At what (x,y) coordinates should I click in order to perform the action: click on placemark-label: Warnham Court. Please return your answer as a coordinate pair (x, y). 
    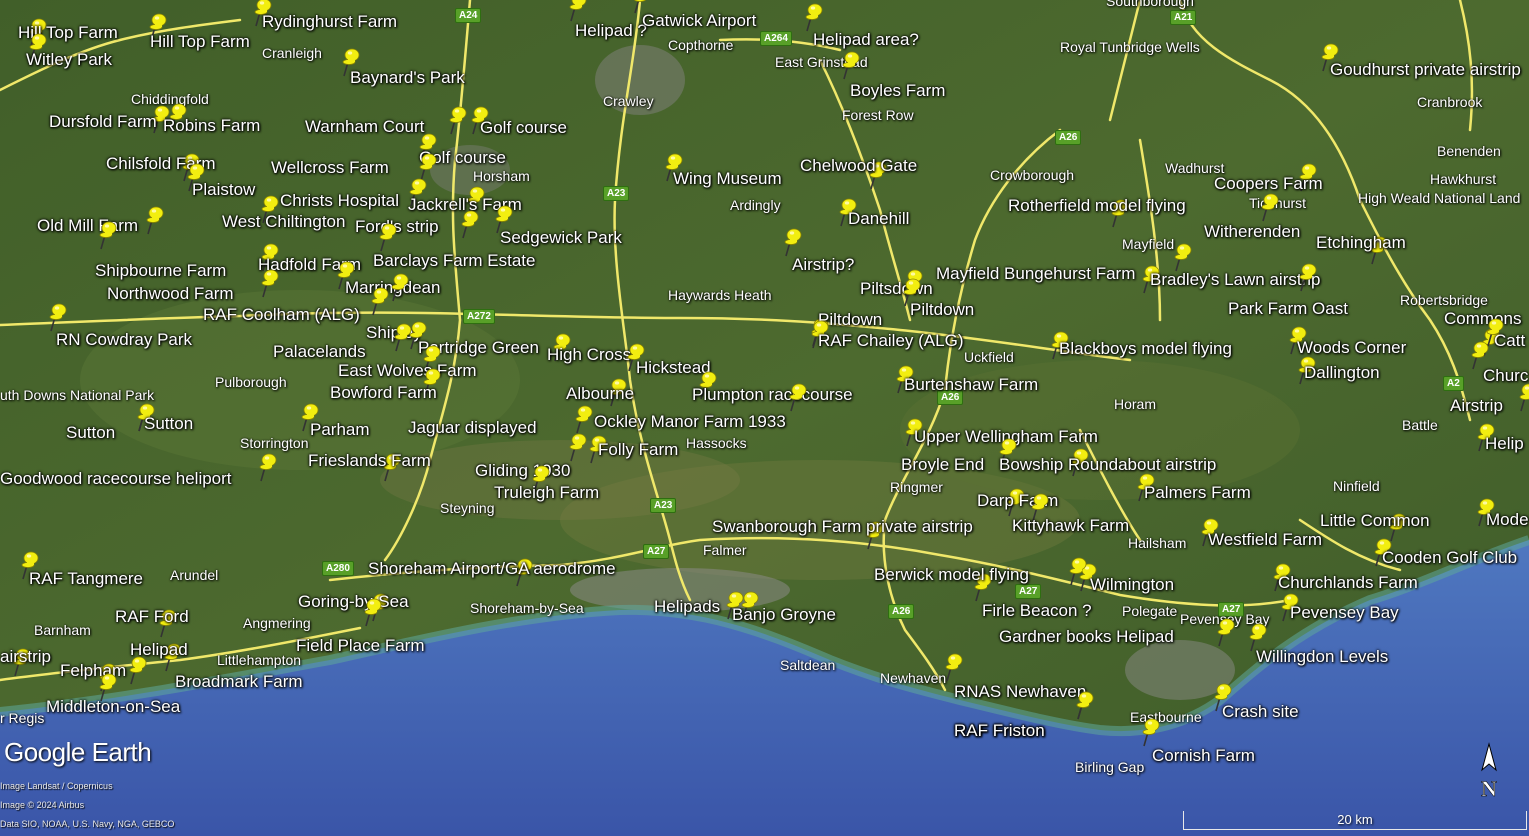
    Looking at the image, I should click on (364, 126).